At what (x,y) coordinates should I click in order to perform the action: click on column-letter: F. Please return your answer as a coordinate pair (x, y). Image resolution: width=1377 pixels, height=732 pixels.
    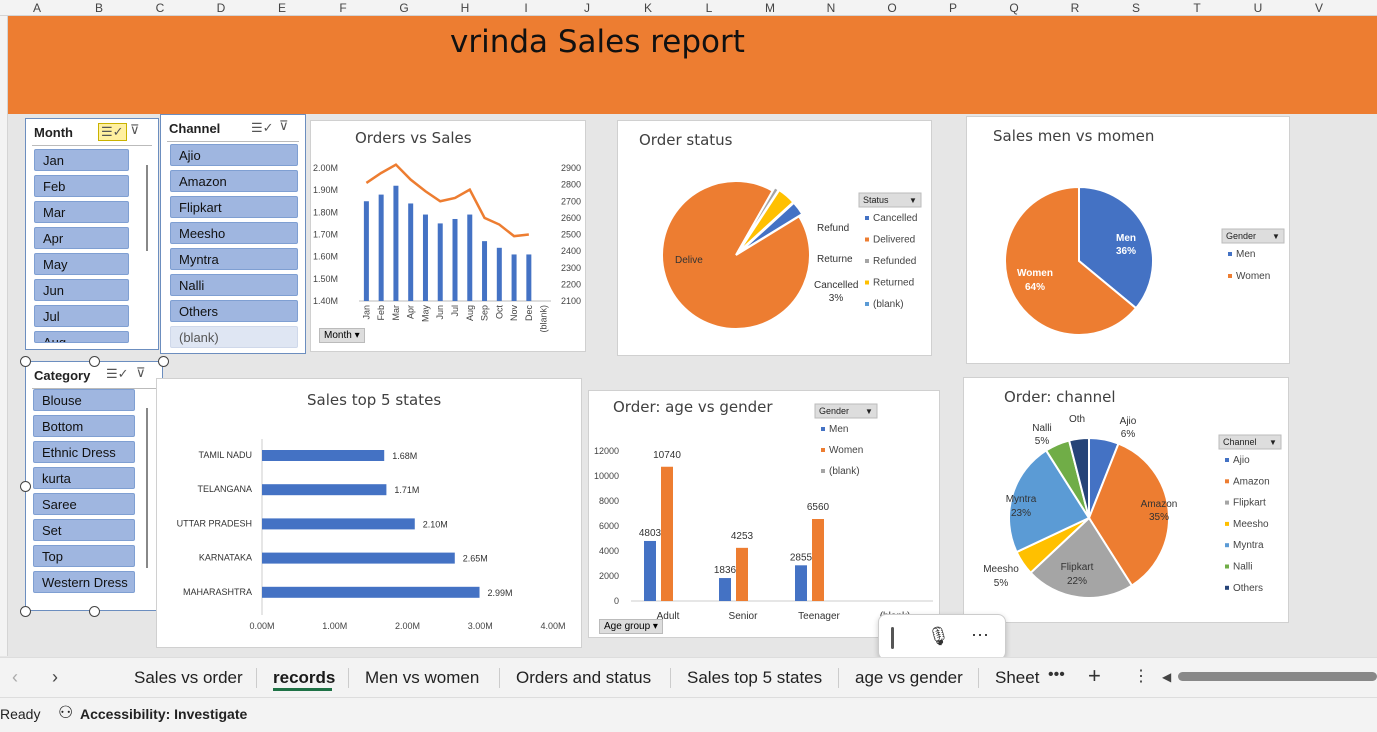
    Looking at the image, I should click on (343, 8).